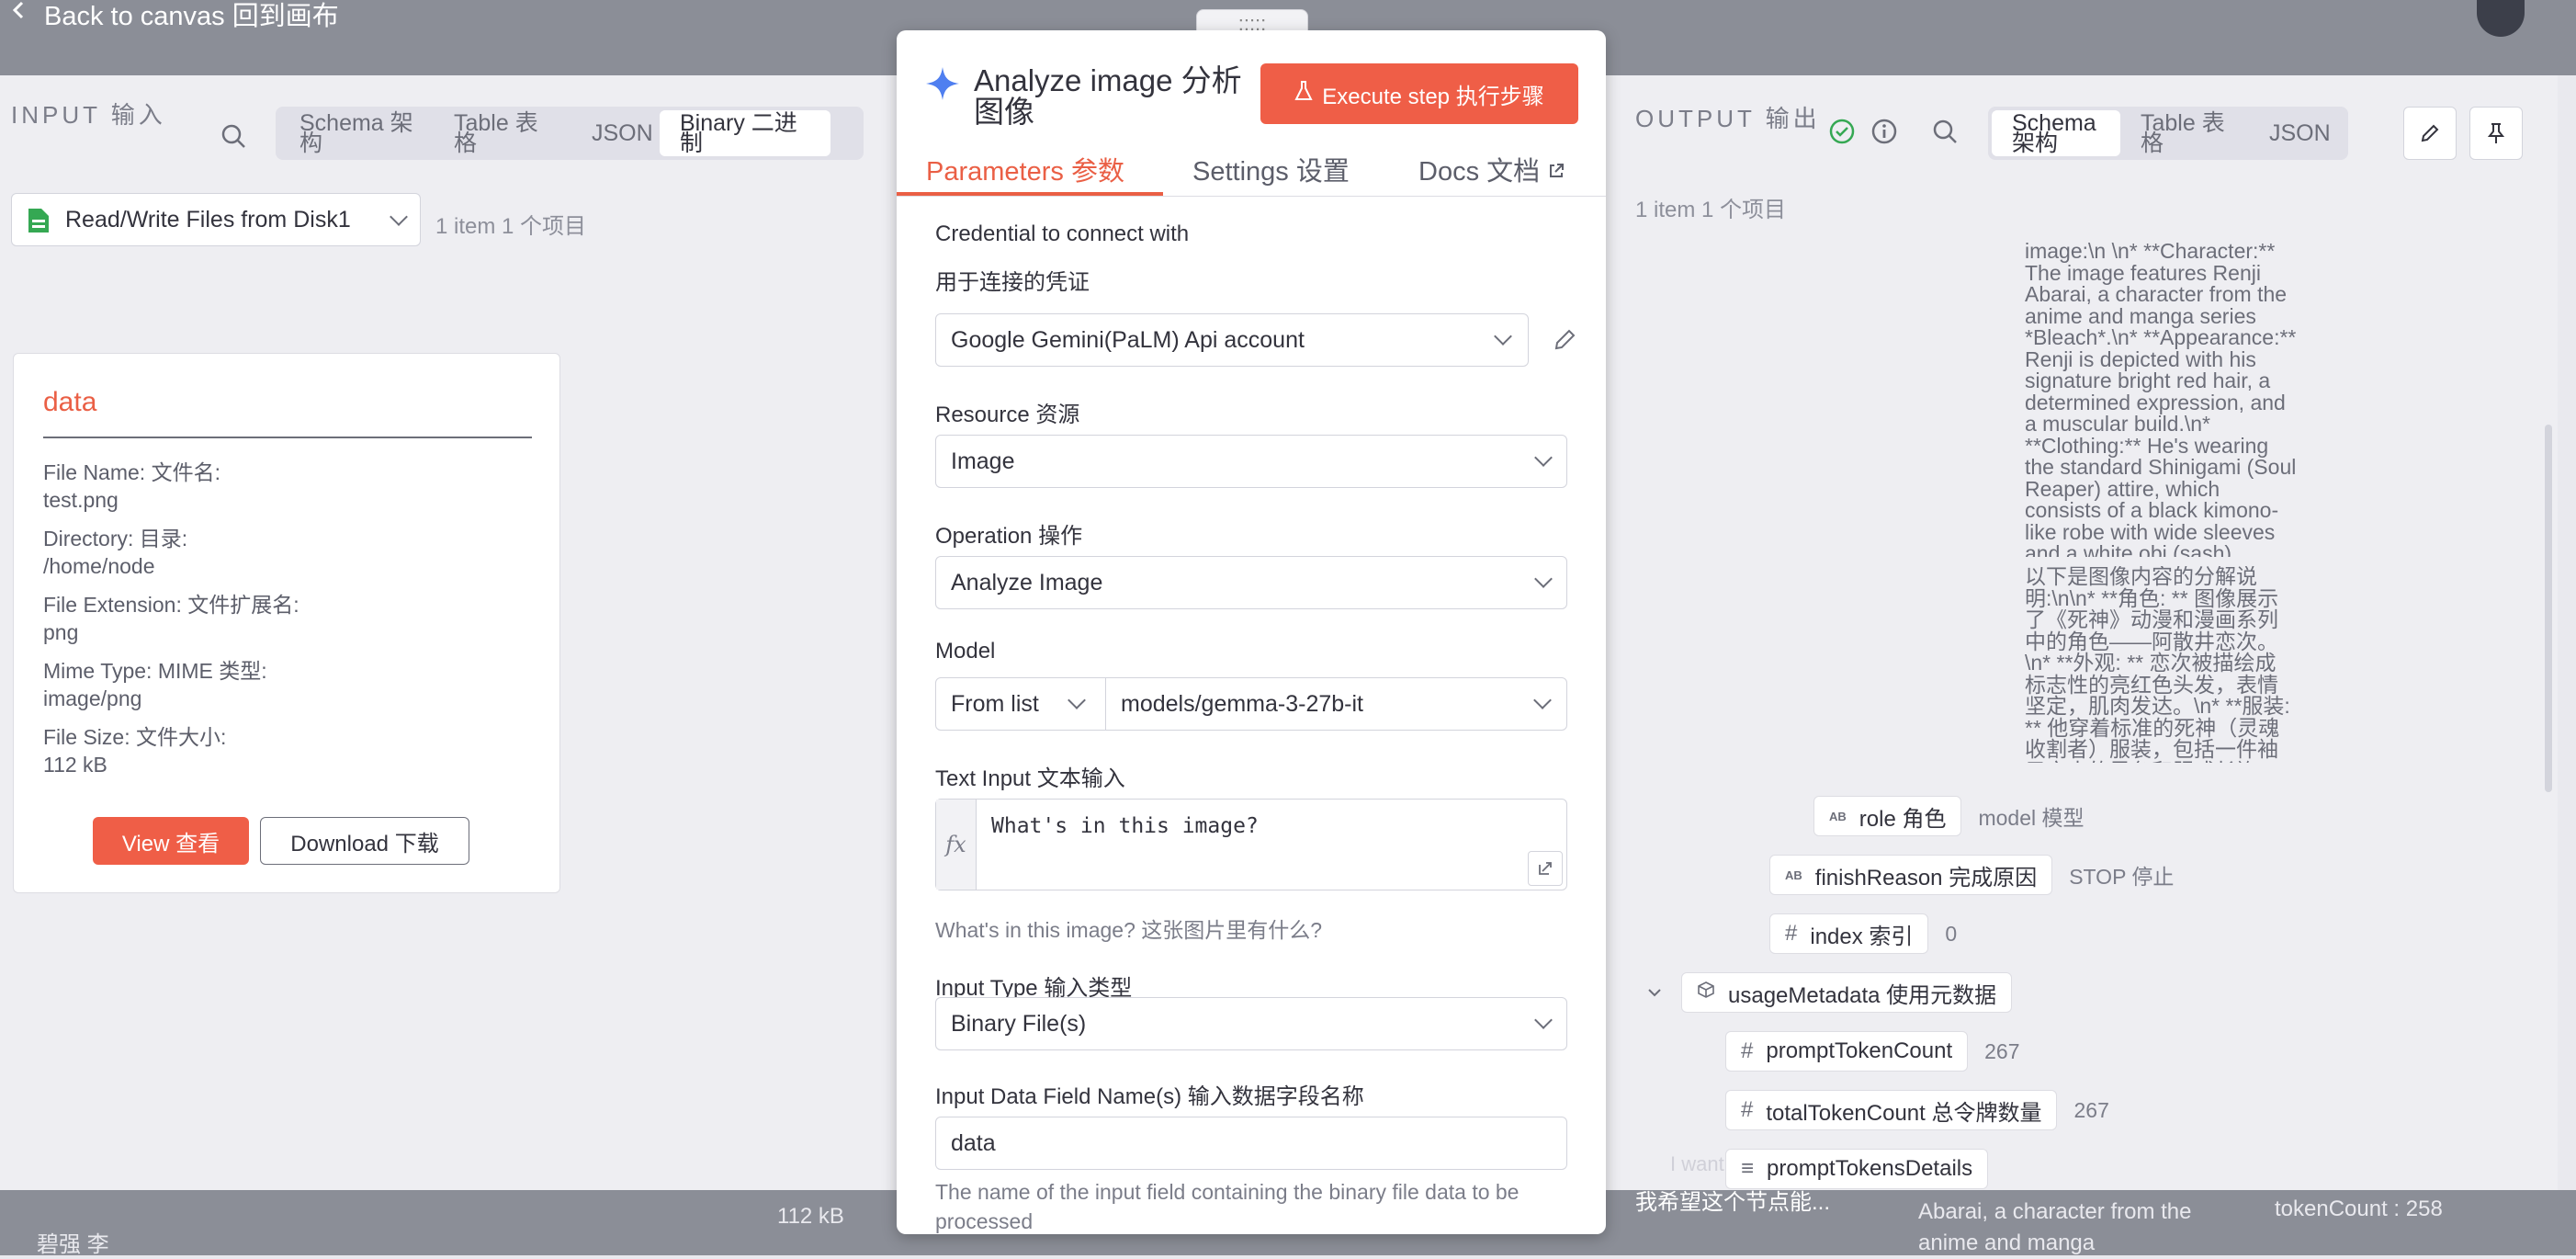 This screenshot has width=2576, height=1259. Describe the element at coordinates (1951, 933) in the screenshot. I see `row-value: 0` at that location.